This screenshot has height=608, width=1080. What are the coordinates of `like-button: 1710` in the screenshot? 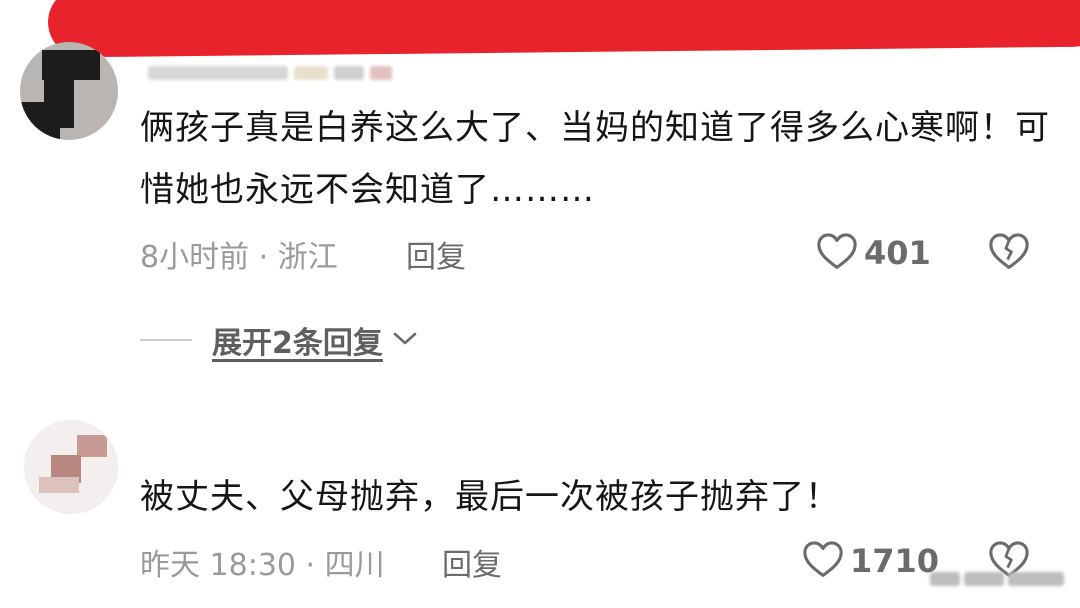 It's located at (870, 561).